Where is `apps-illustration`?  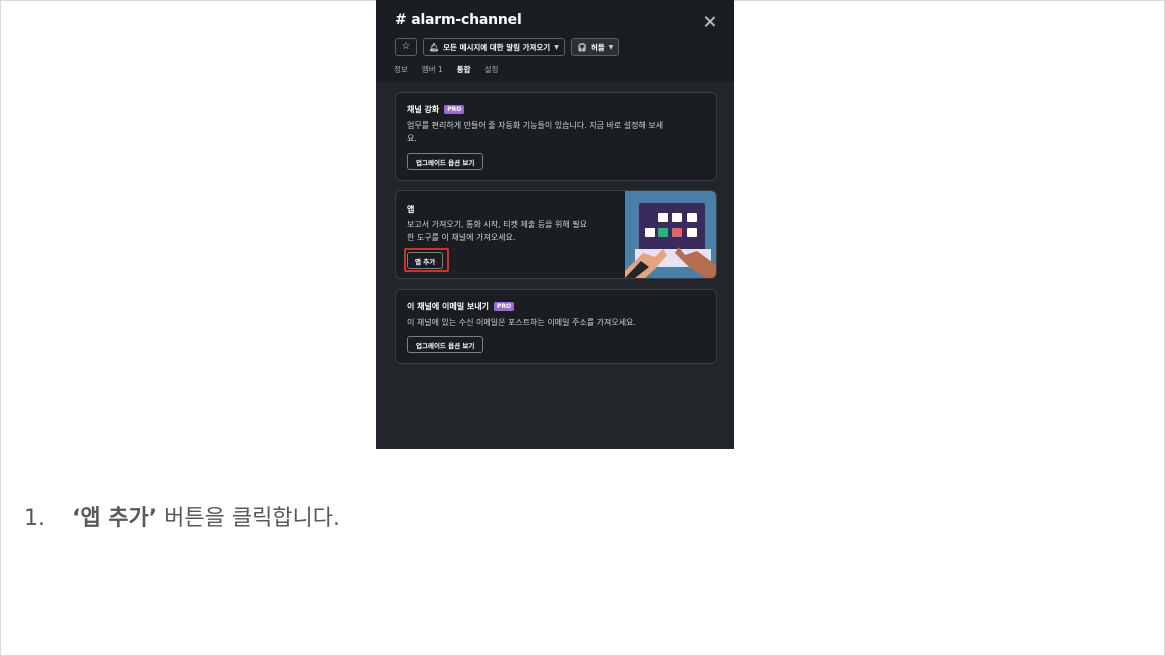
apps-illustration is located at coordinates (670, 234).